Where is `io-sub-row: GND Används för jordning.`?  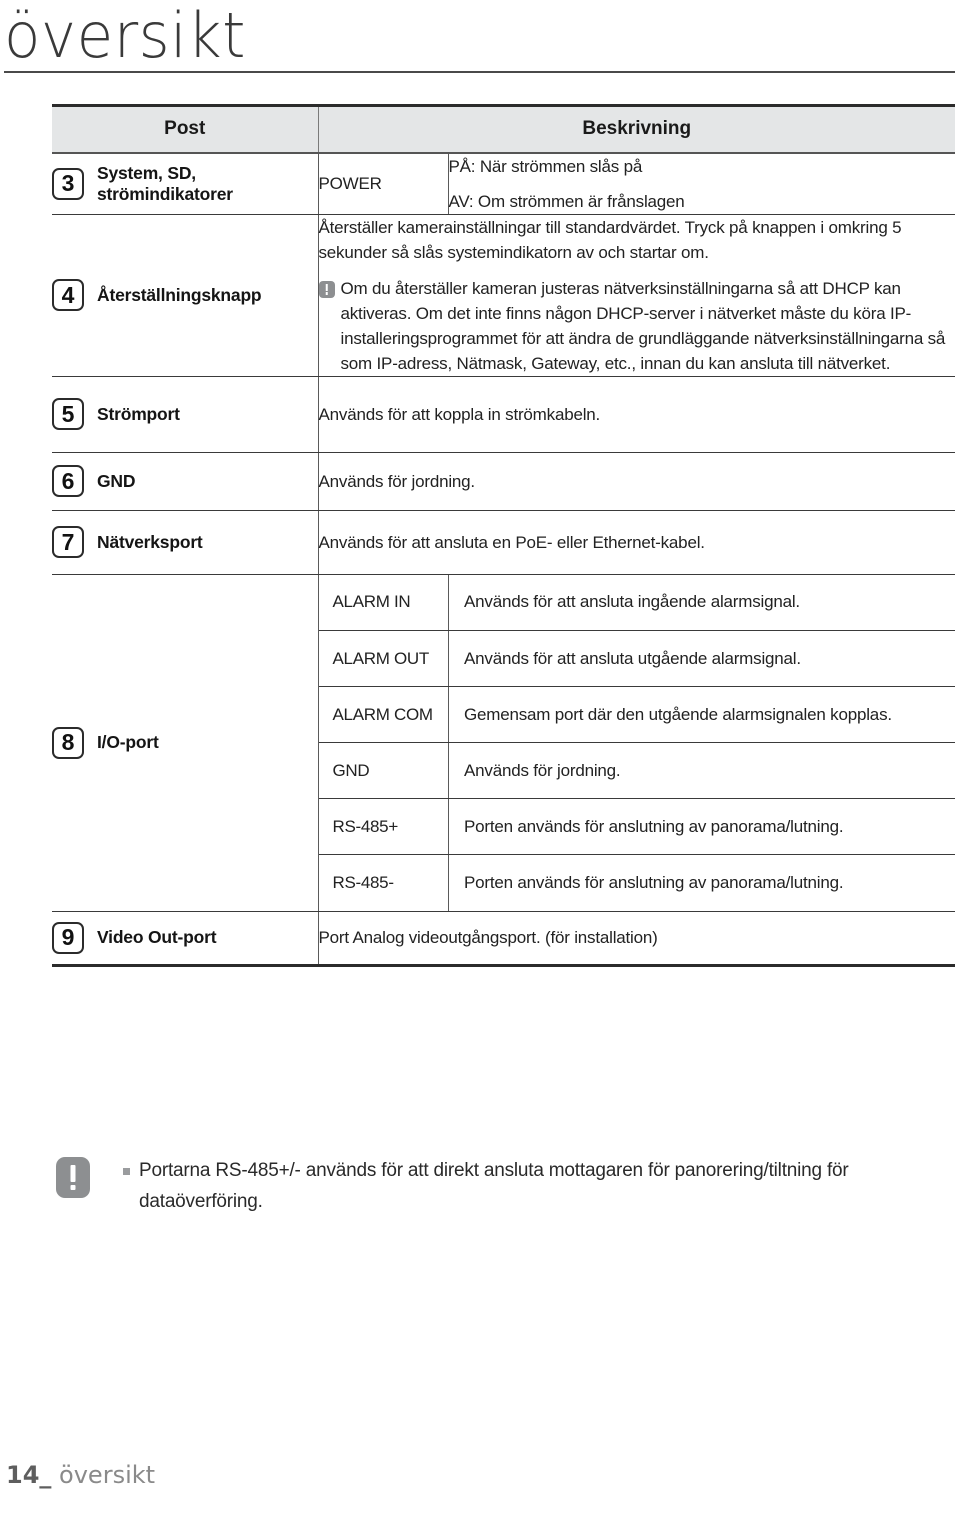
io-sub-row: GND Används för jordning. is located at coordinates (637, 770).